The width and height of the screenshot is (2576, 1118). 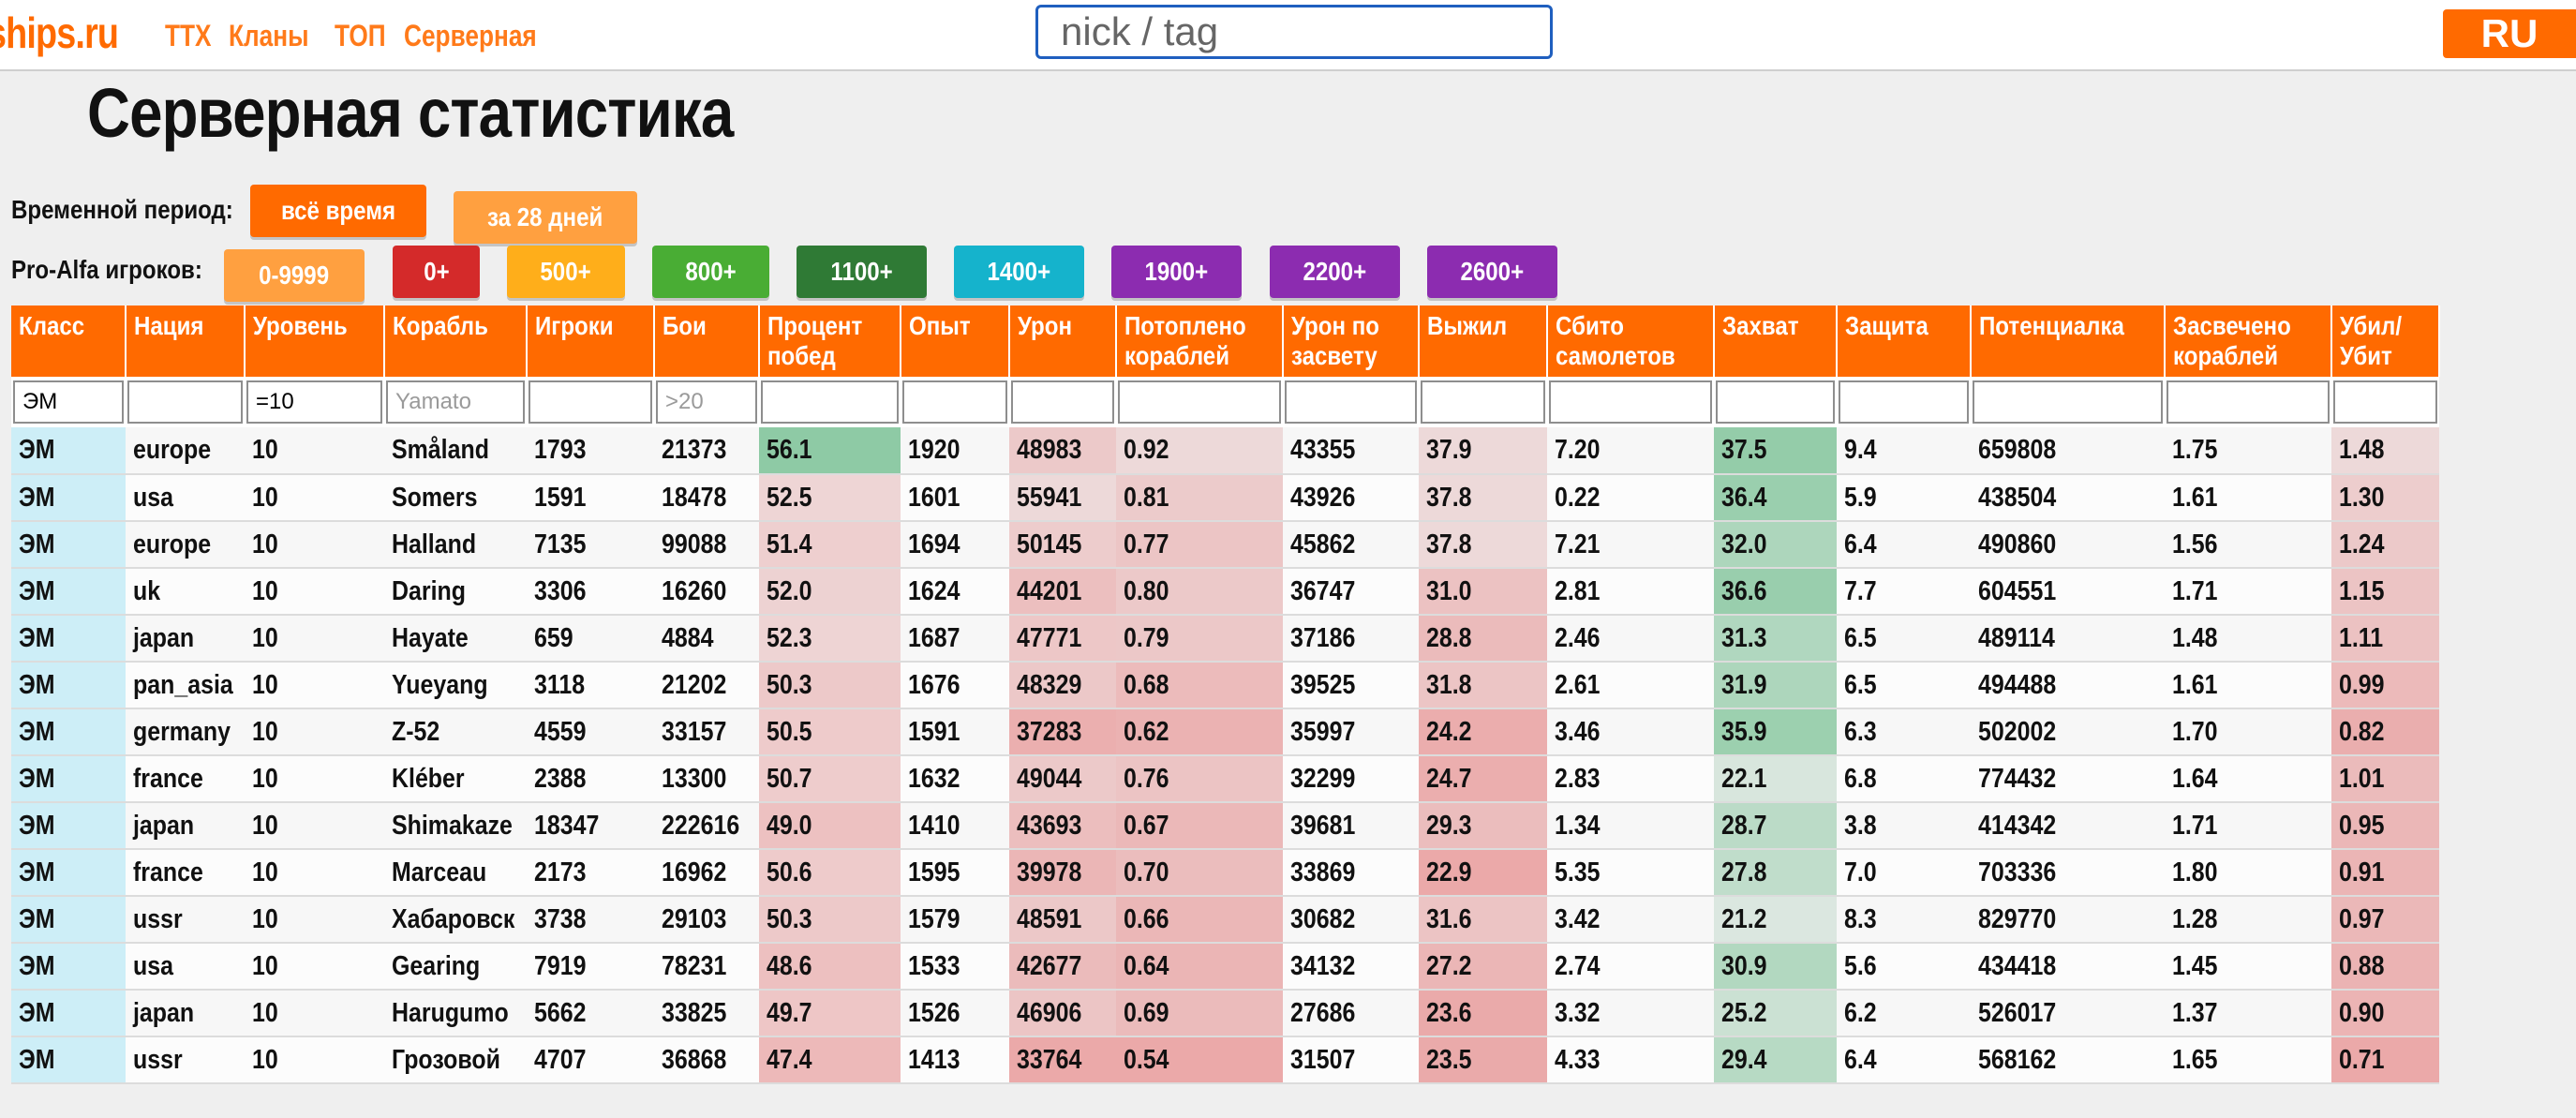 What do you see at coordinates (455, 1013) in the screenshot?
I see `cell-ship: Harugumo` at bounding box center [455, 1013].